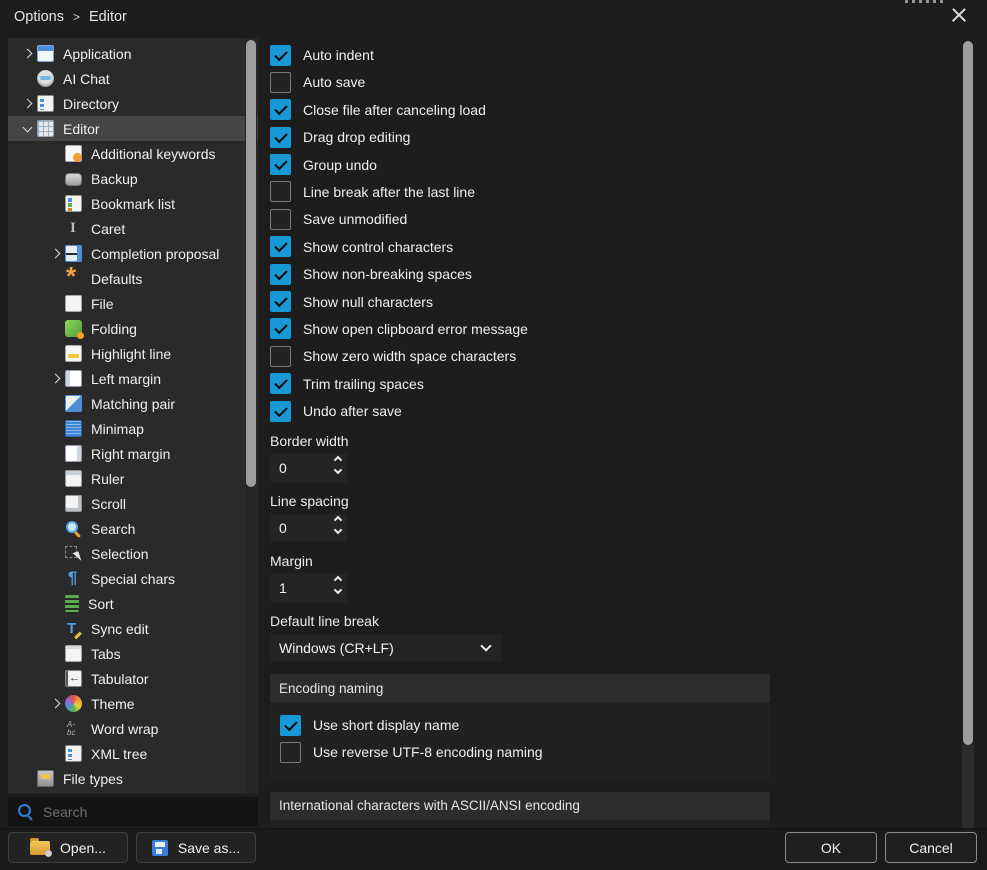 The height and width of the screenshot is (870, 987). Describe the element at coordinates (338, 55) in the screenshot. I see `checkbox-label: Auto indent` at that location.